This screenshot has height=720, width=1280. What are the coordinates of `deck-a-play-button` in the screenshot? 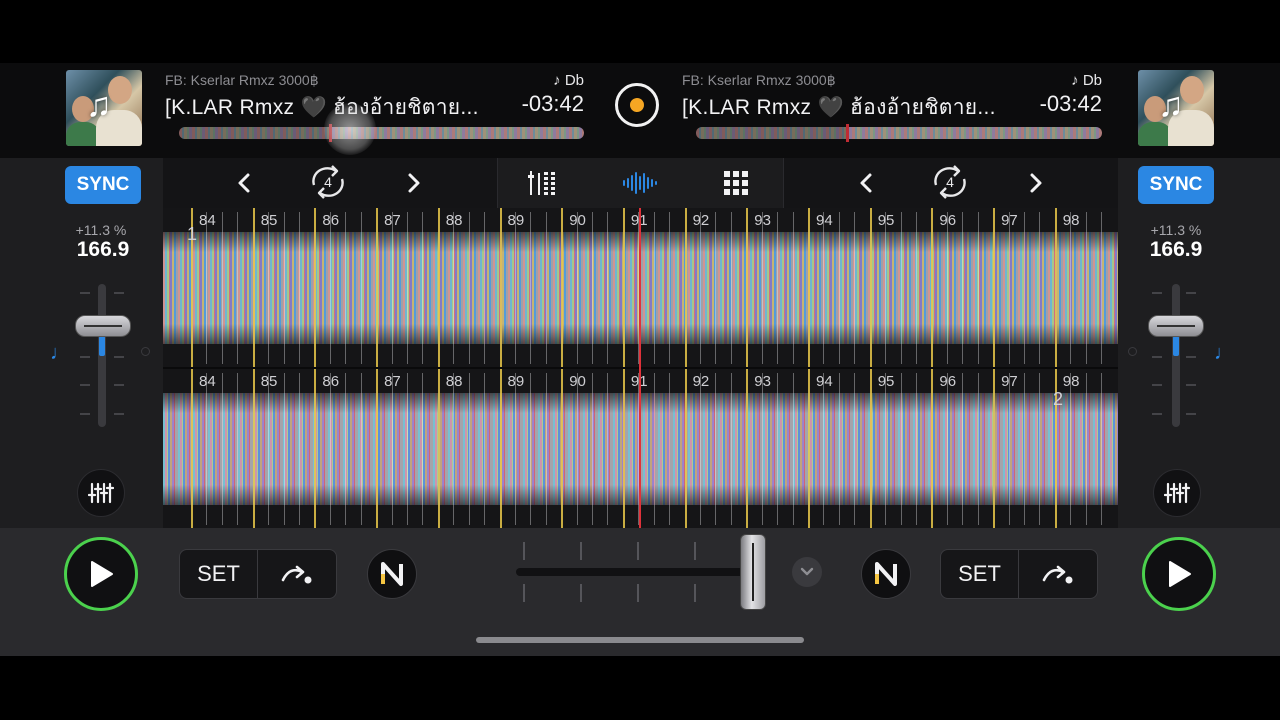 It's located at (101, 574).